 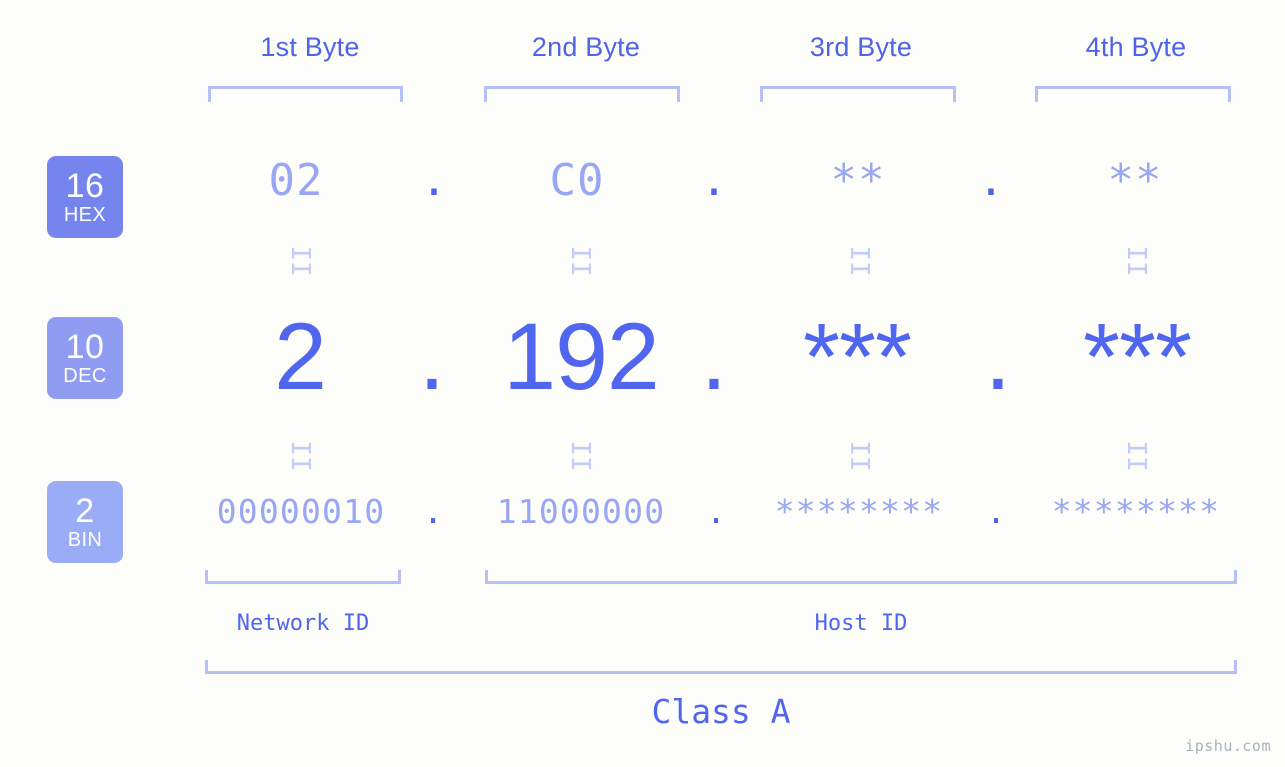 What do you see at coordinates (85, 539) in the screenshot?
I see `base-badge-bin-name: BIN` at bounding box center [85, 539].